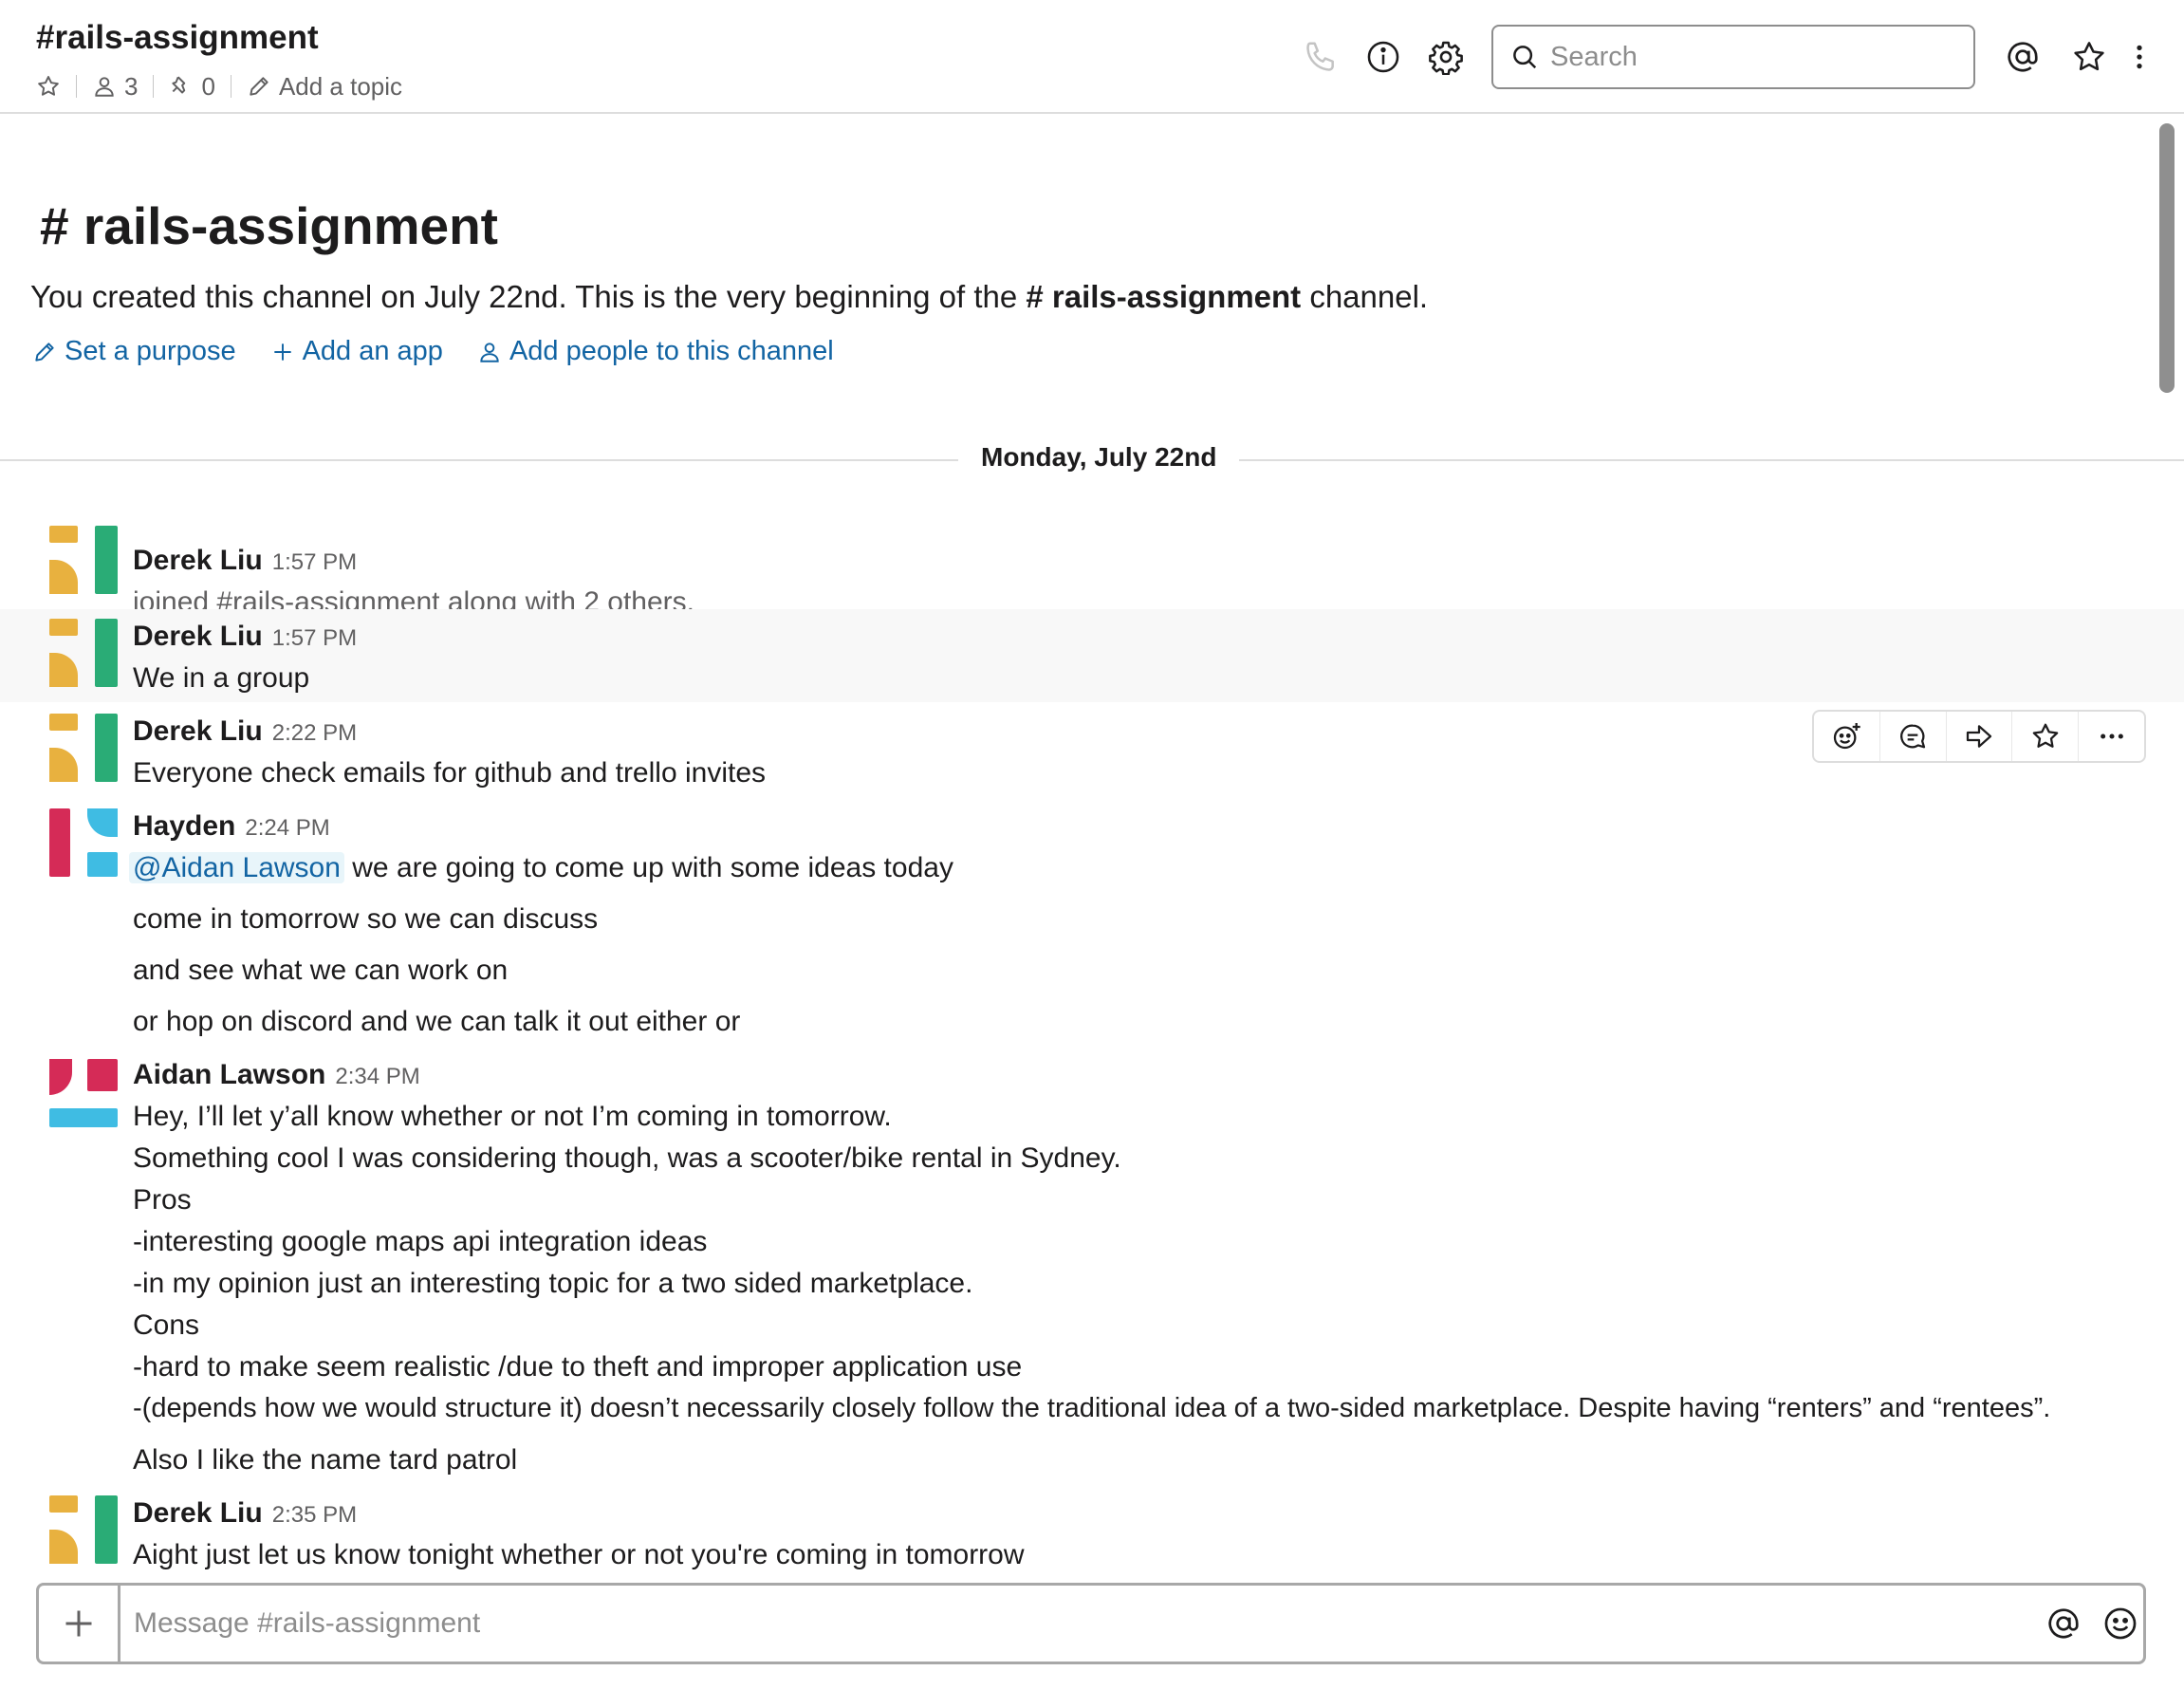 The height and width of the screenshot is (1708, 2184). What do you see at coordinates (166, 1325) in the screenshot?
I see `message-text: Cons` at bounding box center [166, 1325].